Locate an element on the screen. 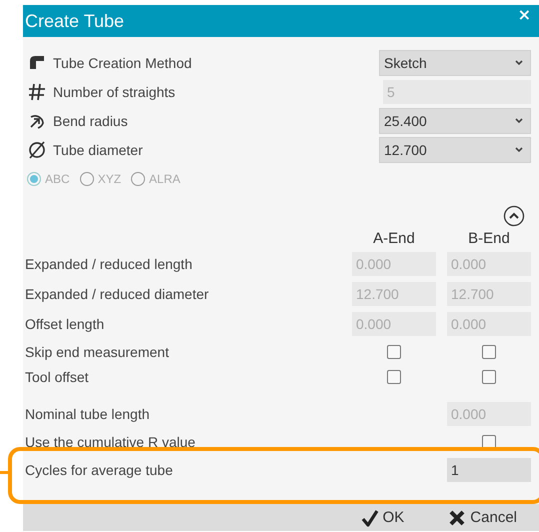  field-label: Cycles for average tube is located at coordinates (99, 470).